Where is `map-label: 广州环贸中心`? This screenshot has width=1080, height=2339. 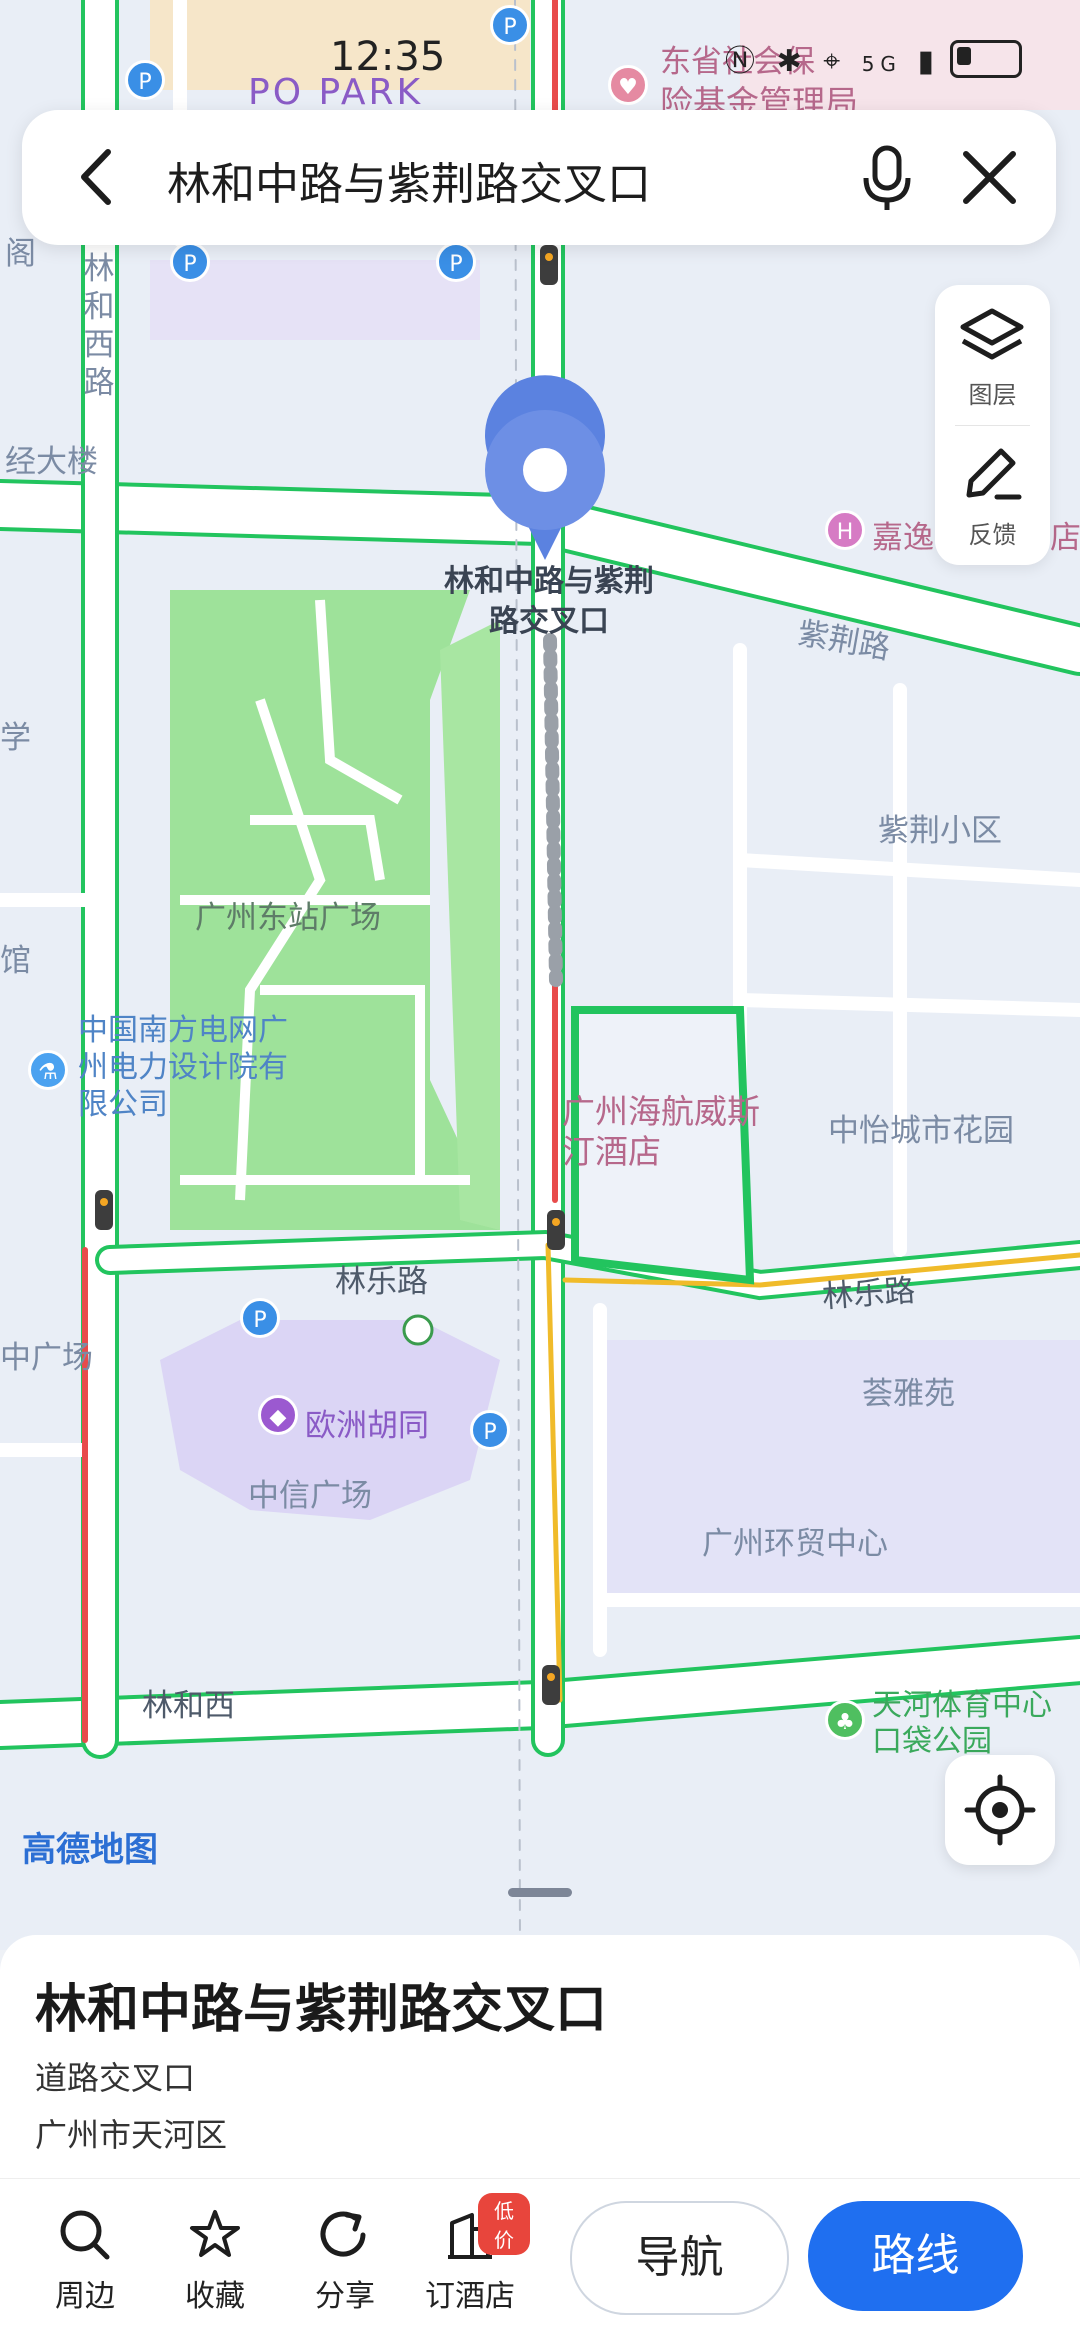 map-label: 广州环贸中心 is located at coordinates (795, 1544).